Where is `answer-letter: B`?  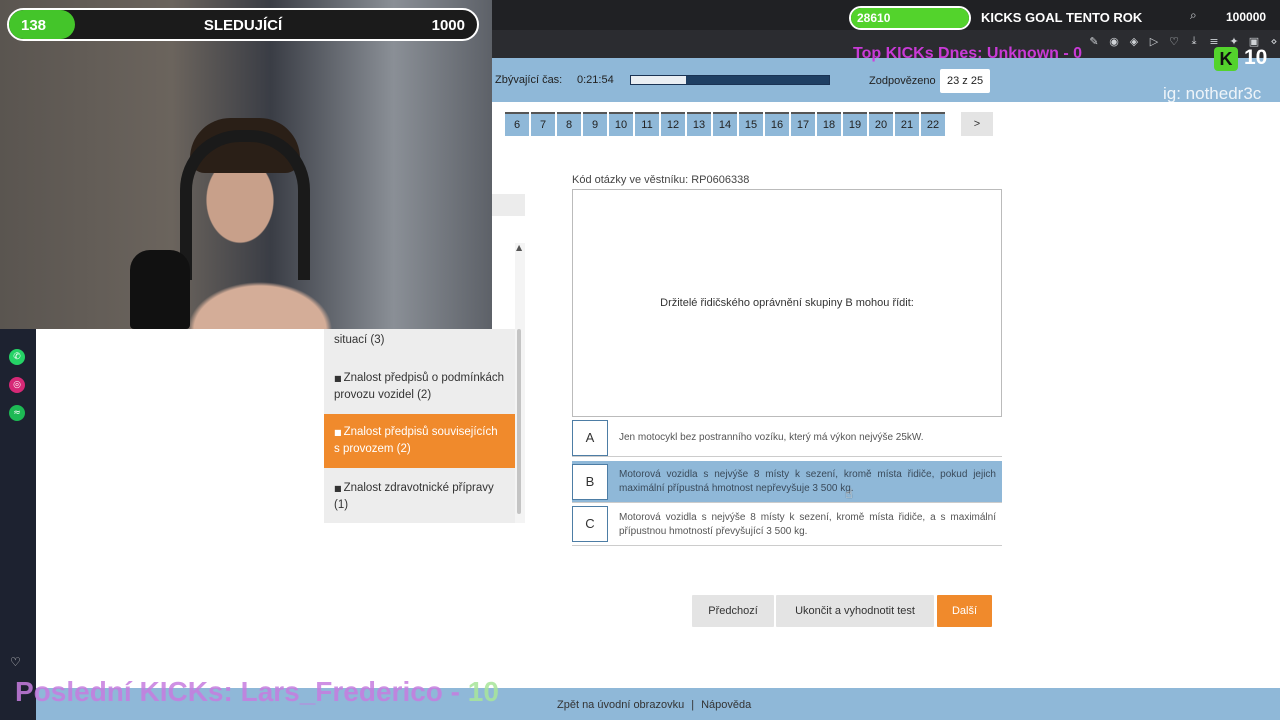
answer-letter: B is located at coordinates (590, 482).